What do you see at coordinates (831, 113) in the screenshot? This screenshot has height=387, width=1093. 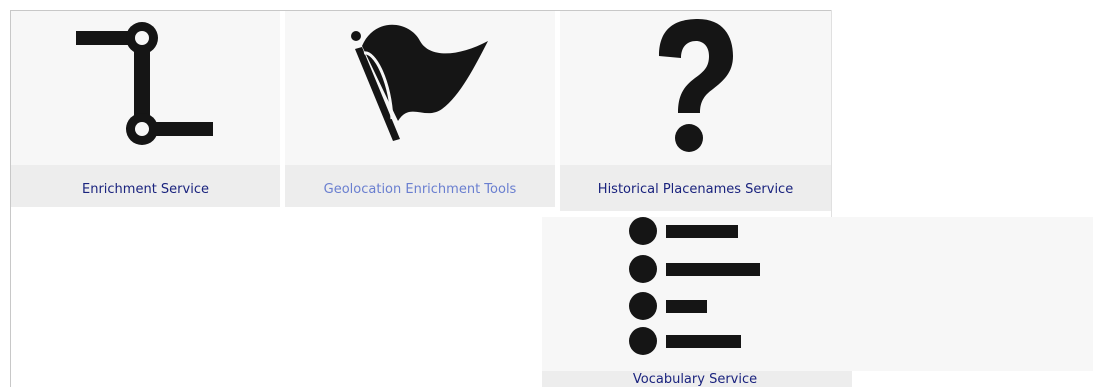 I see `gallery-border-right` at bounding box center [831, 113].